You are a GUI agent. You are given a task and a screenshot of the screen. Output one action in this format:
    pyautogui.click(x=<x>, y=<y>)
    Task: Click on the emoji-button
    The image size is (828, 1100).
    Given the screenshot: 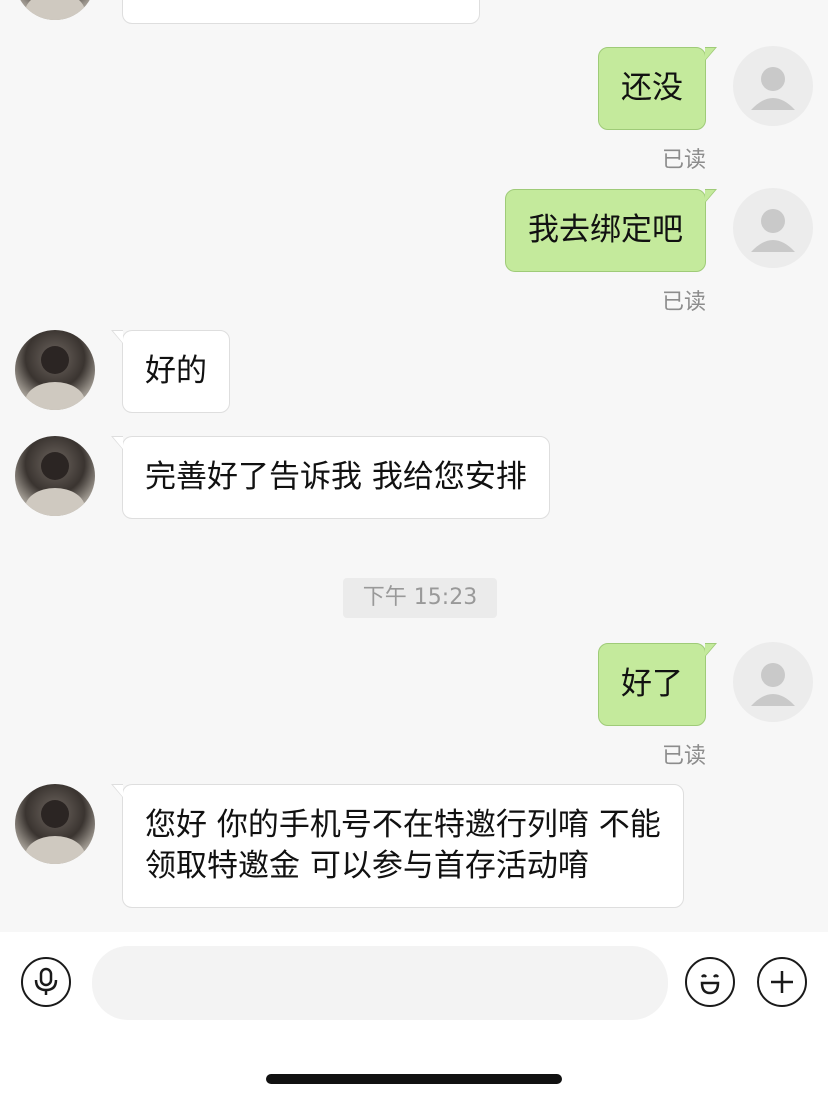 What is the action you would take?
    pyautogui.click(x=710, y=982)
    